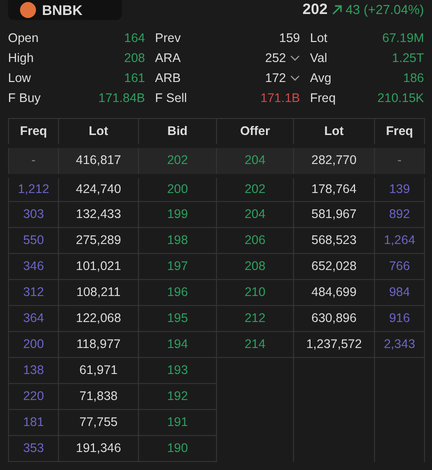 Image resolution: width=432 pixels, height=470 pixels. What do you see at coordinates (98, 189) in the screenshot?
I see `table-cell: 424,740` at bounding box center [98, 189].